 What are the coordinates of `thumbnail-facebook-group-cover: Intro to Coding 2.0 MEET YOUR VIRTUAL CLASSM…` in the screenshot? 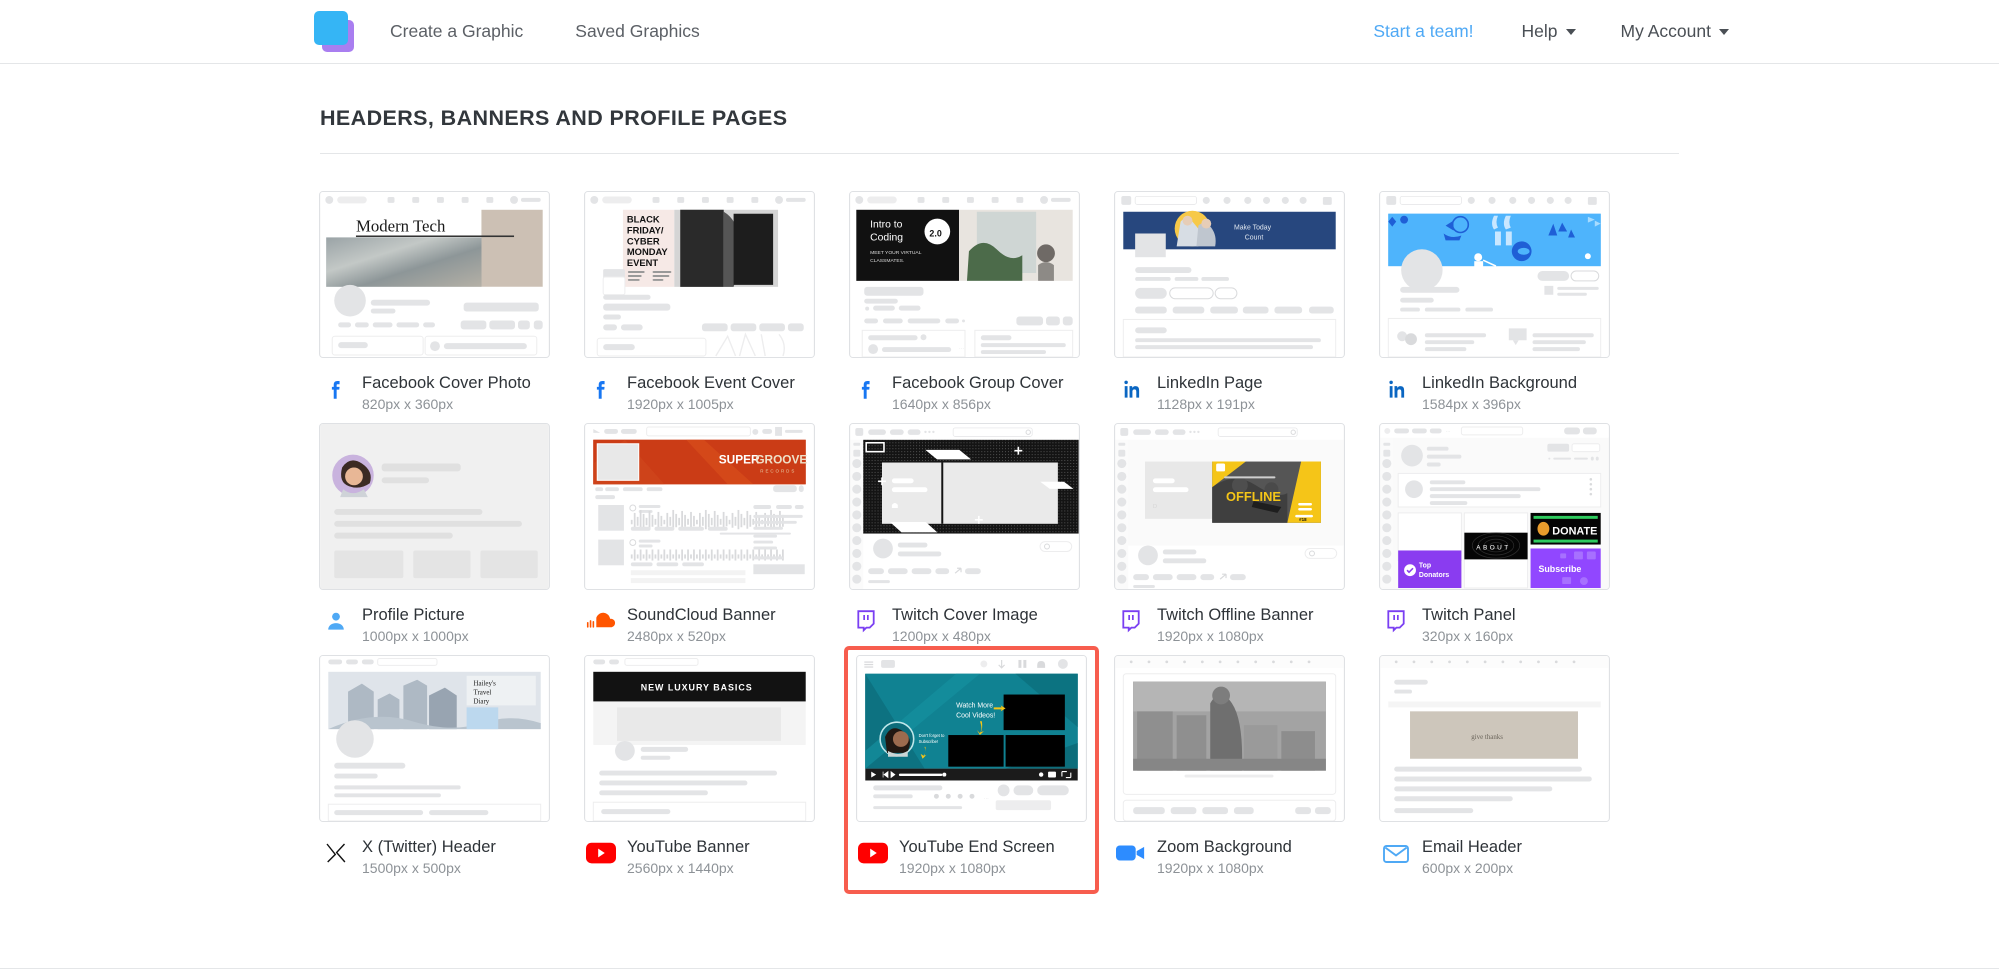 It's located at (964, 274).